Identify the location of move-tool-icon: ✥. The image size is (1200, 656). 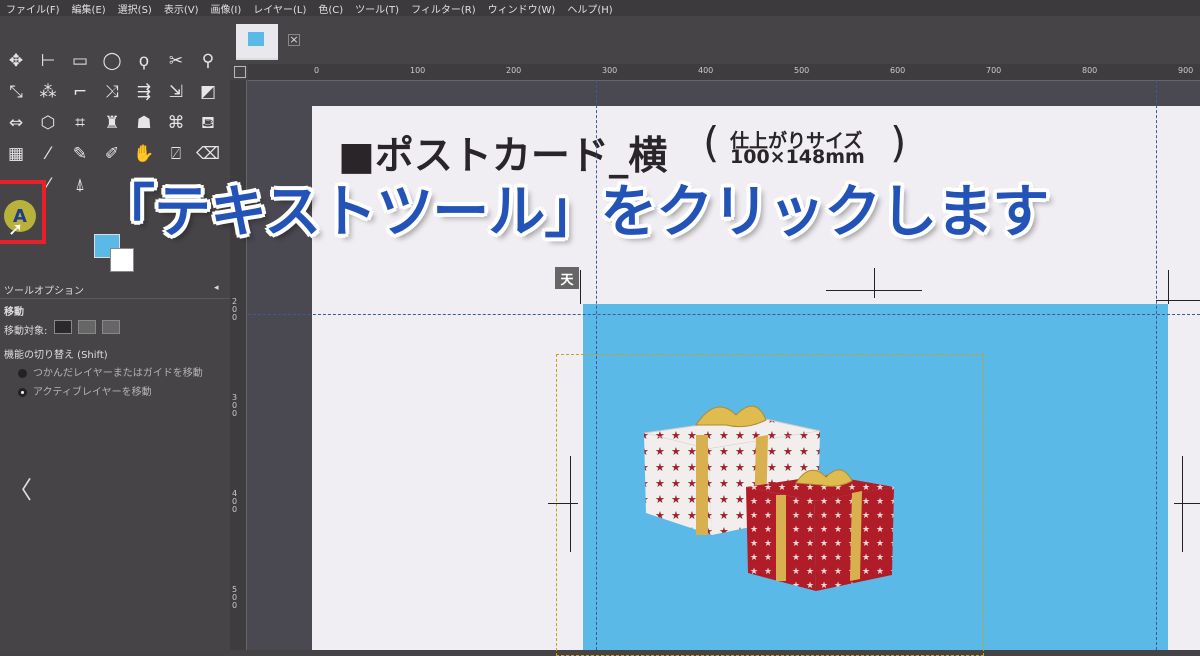
(16, 61).